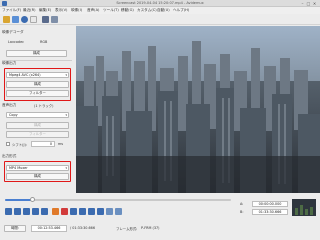 The width and height of the screenshot is (320, 240). What do you see at coordinates (37, 84) in the screenshot?
I see `video-config-button: 構成` at bounding box center [37, 84].